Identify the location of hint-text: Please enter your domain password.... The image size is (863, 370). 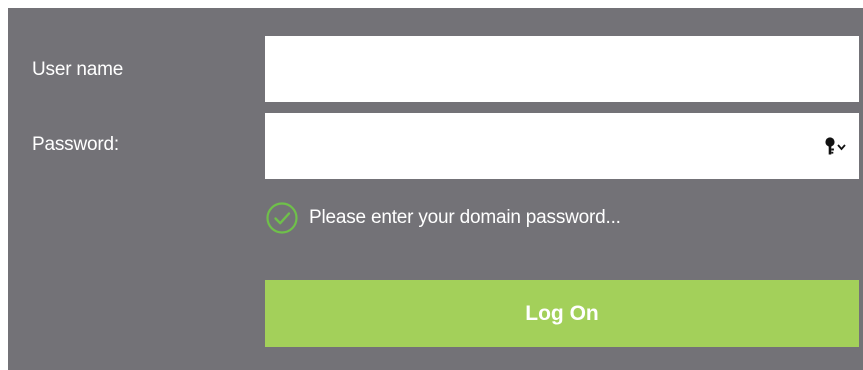
(465, 217).